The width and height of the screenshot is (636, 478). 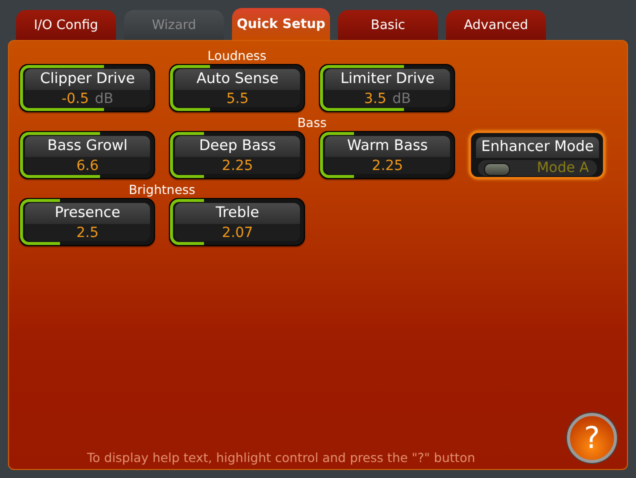 I want to click on group-title: Loudness, so click(x=237, y=55).